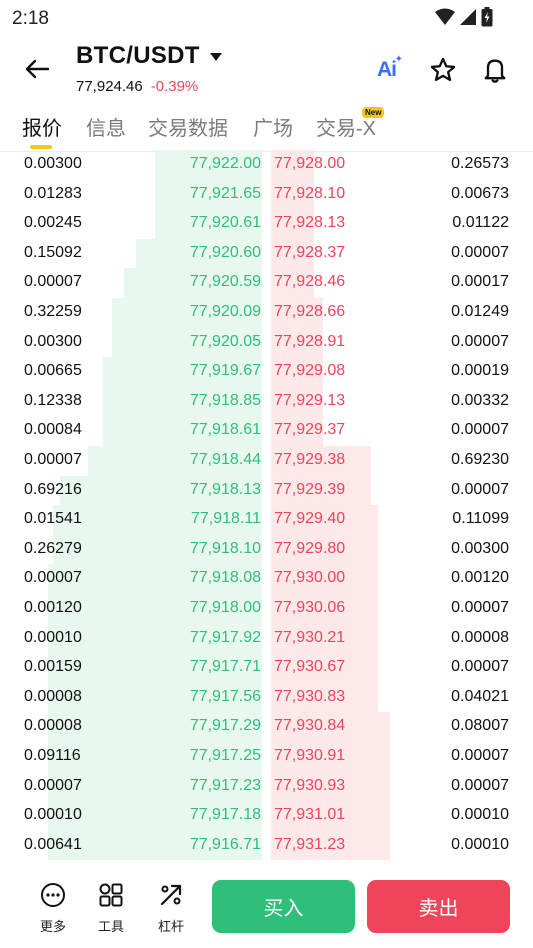  Describe the element at coordinates (266, 401) in the screenshot. I see `orderbook-row: 0.12338 77,918.85 77,929.13 0.00332` at that location.